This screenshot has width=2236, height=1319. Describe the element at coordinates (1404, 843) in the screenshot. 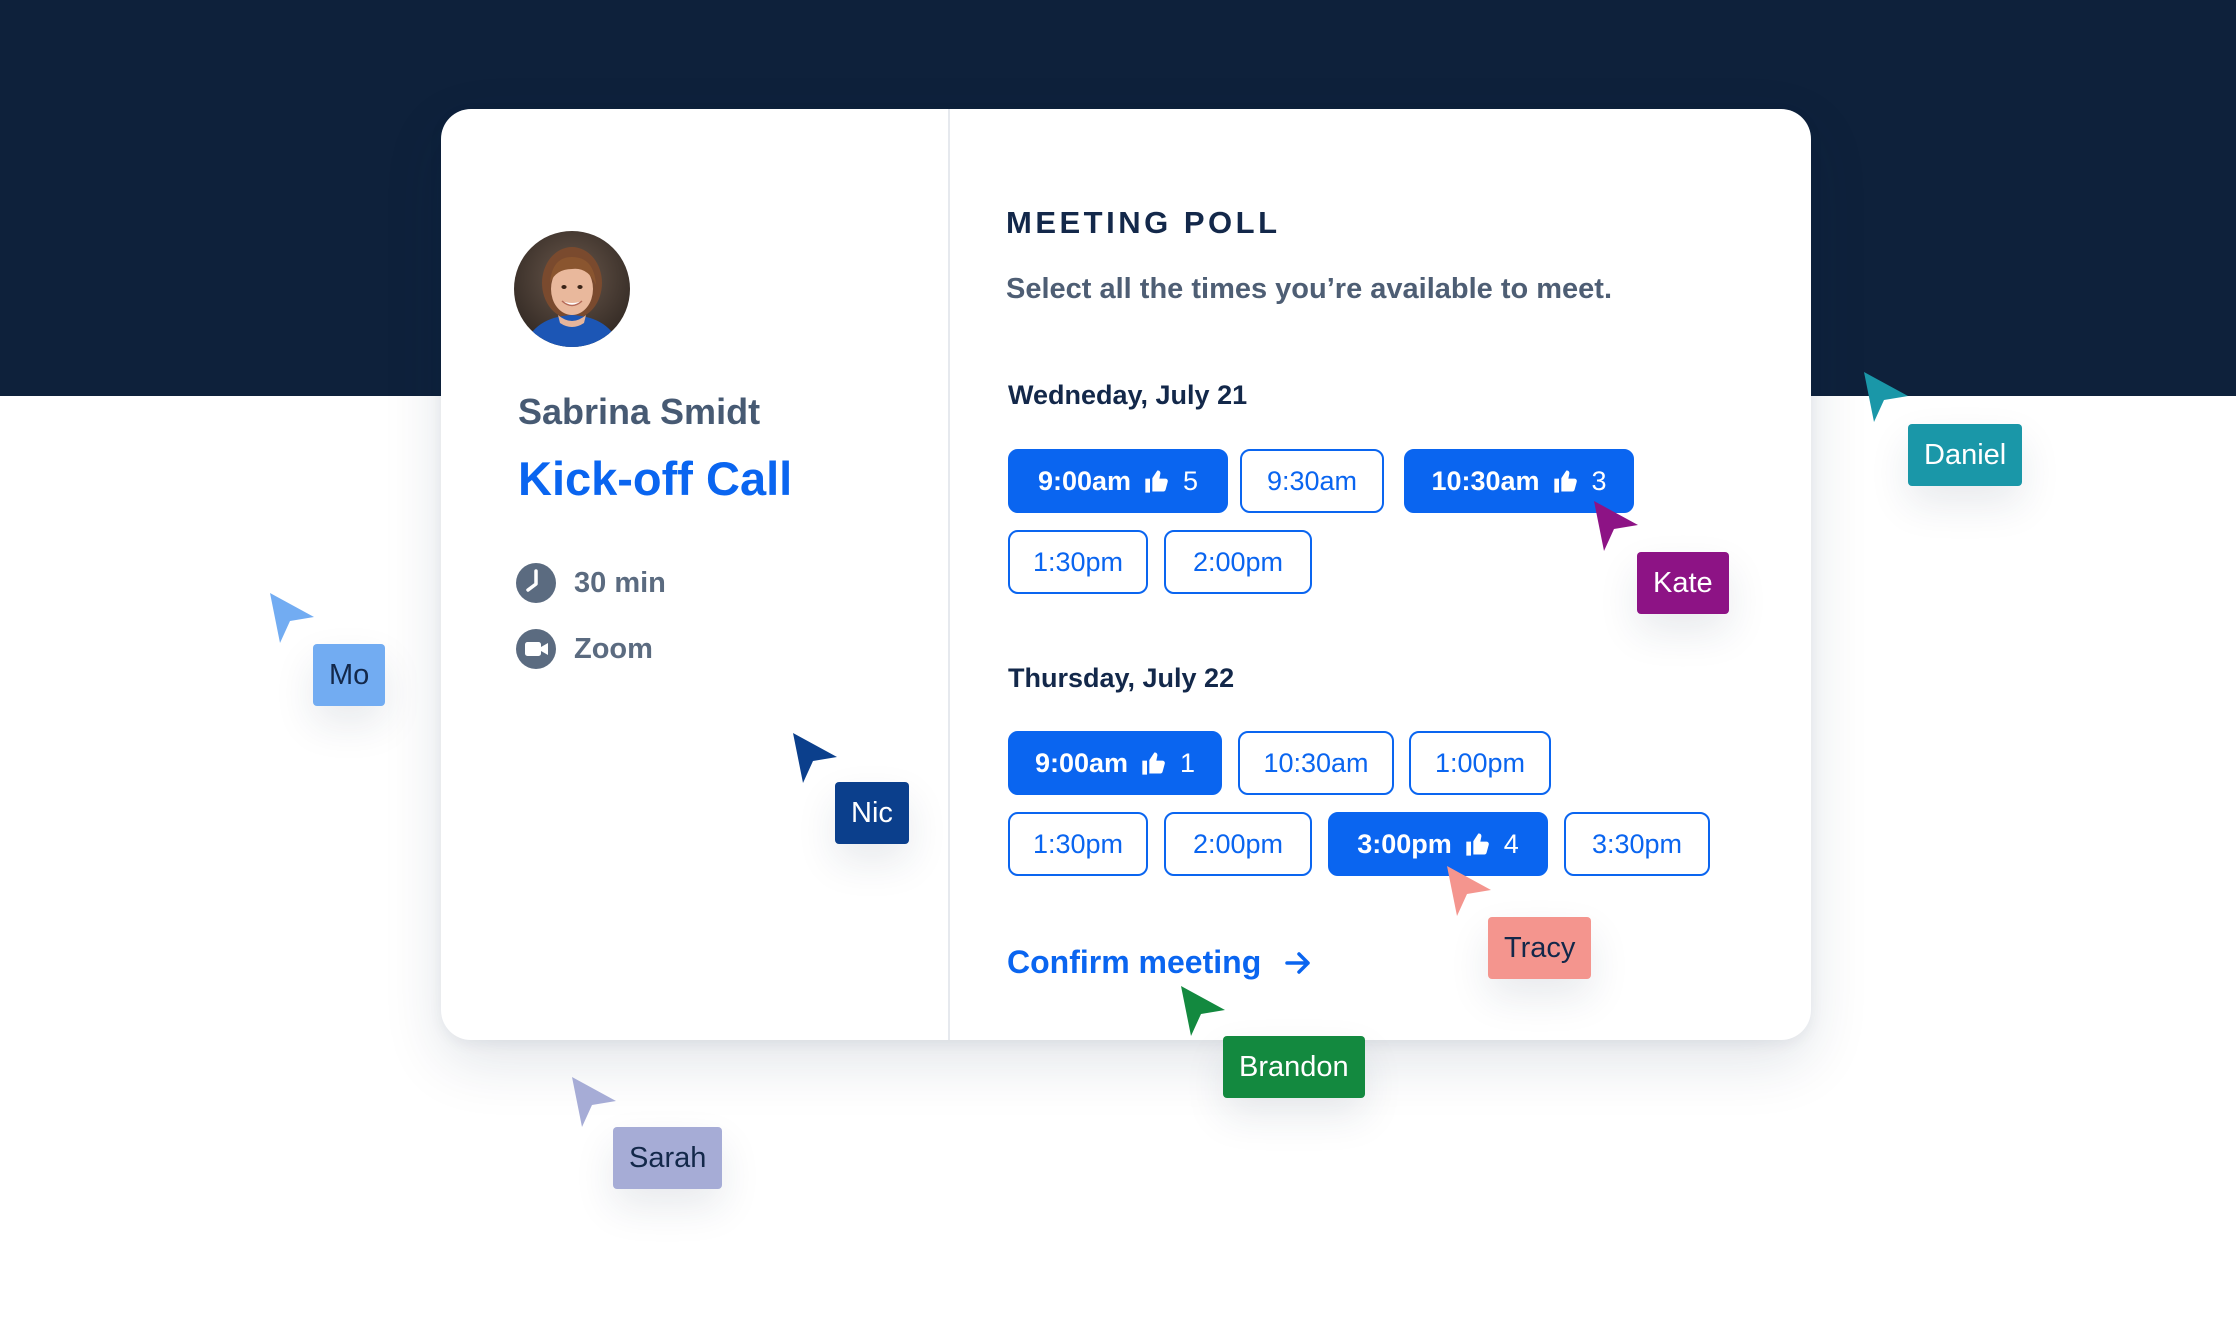

I see `slot-time: 3:00pm` at that location.